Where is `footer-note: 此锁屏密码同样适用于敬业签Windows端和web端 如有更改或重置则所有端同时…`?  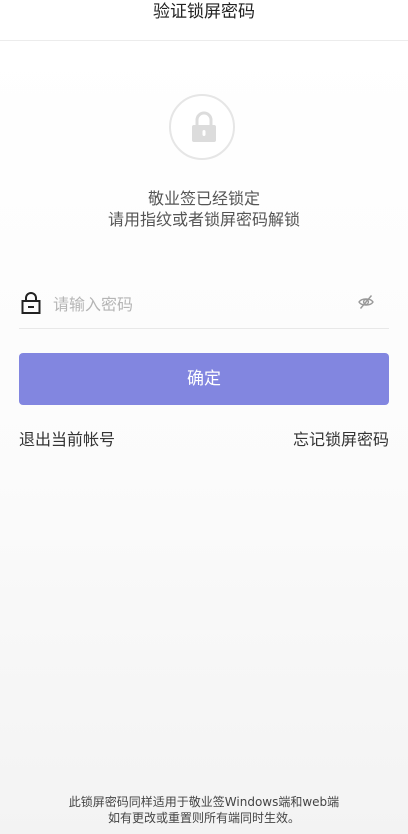 footer-note: 此锁屏密码同样适用于敬业签Windows端和web端 如有更改或重置则所有端同时… is located at coordinates (204, 810).